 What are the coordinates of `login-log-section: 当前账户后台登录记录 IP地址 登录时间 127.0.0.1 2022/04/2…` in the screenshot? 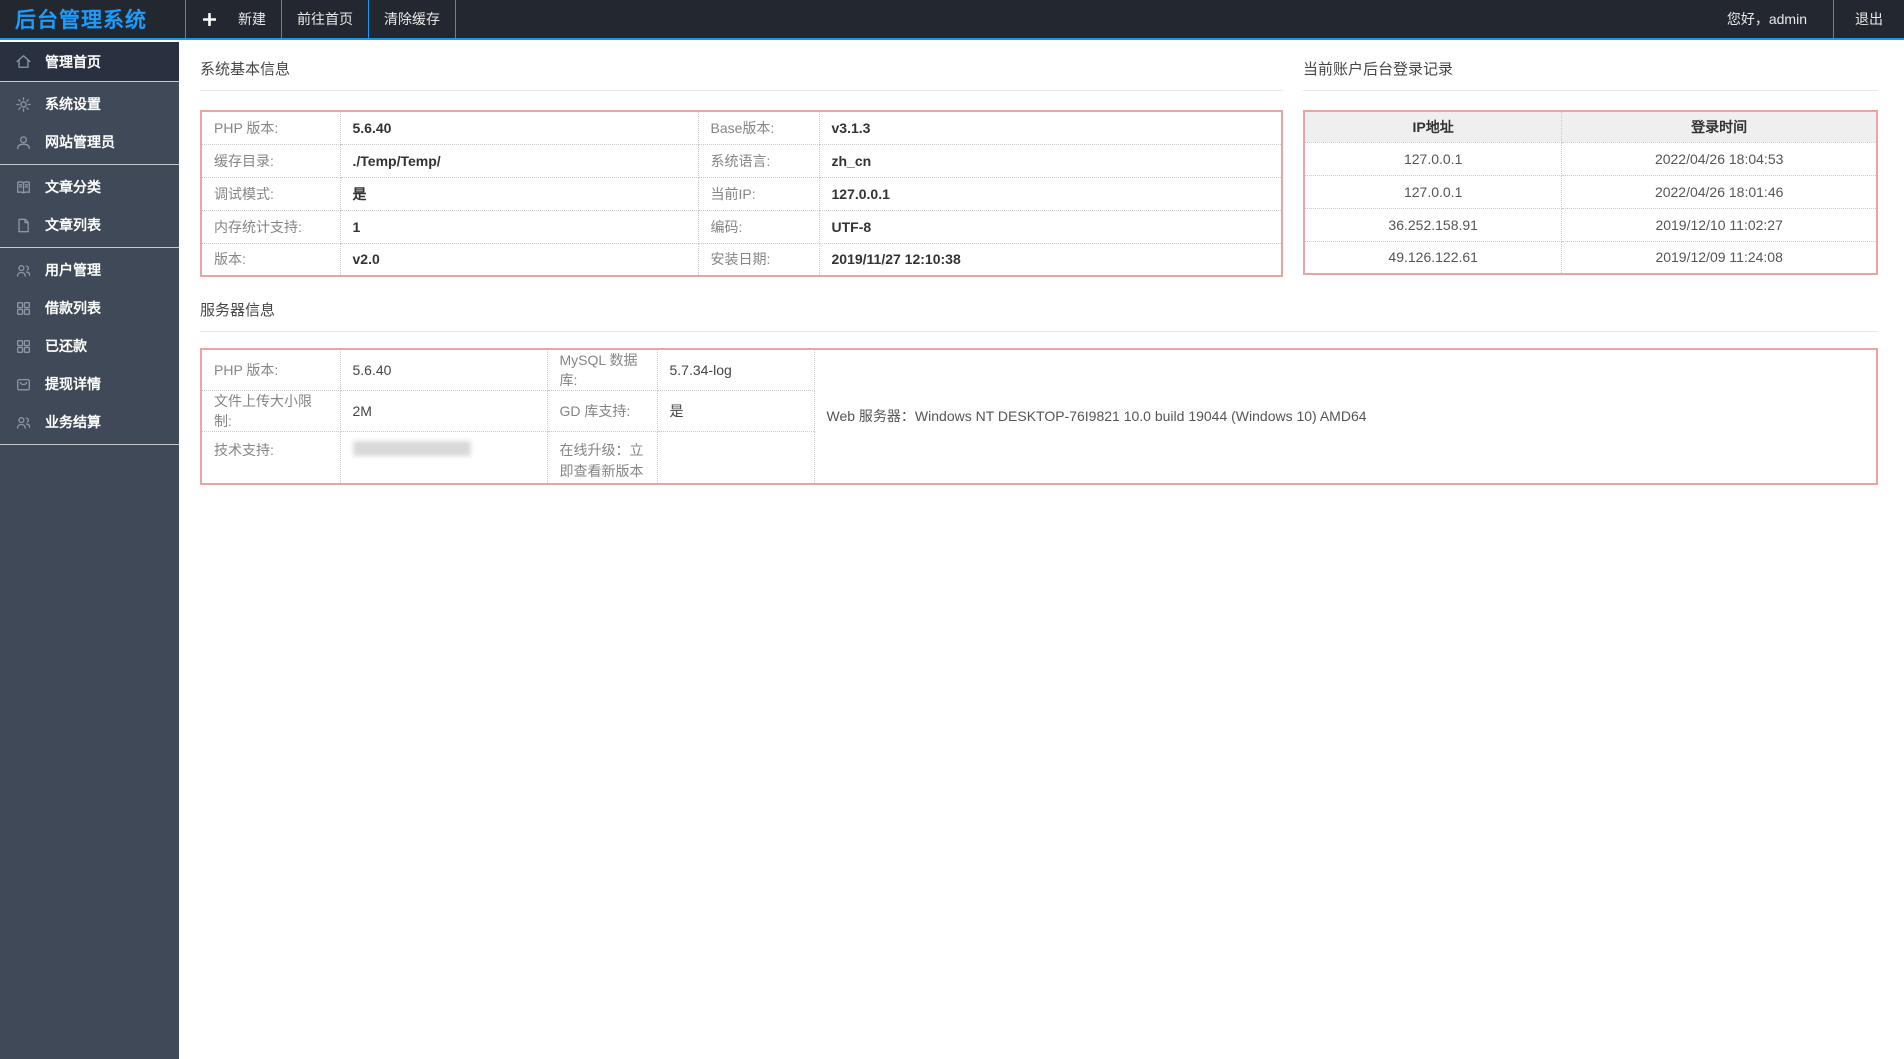 It's located at (1590, 168).